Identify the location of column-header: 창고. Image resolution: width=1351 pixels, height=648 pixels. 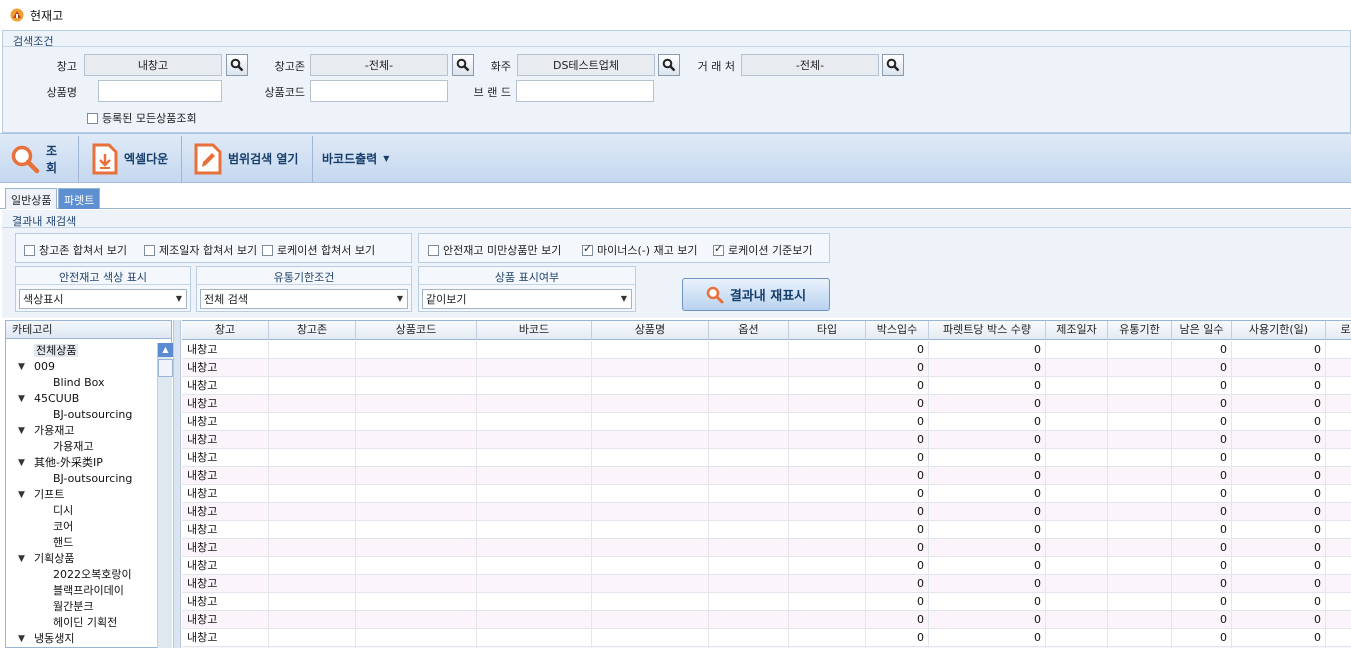
(225, 330).